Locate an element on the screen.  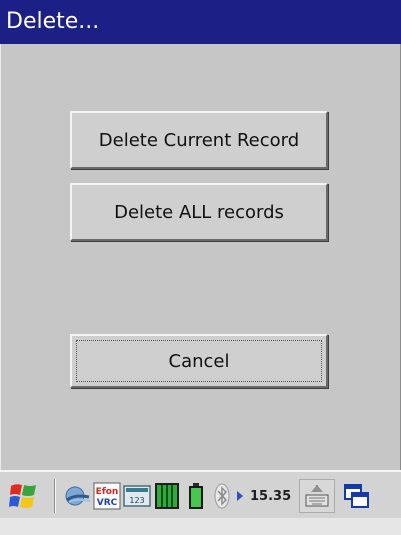
delete-current-record-button: Delete Current Record is located at coordinates (199, 140).